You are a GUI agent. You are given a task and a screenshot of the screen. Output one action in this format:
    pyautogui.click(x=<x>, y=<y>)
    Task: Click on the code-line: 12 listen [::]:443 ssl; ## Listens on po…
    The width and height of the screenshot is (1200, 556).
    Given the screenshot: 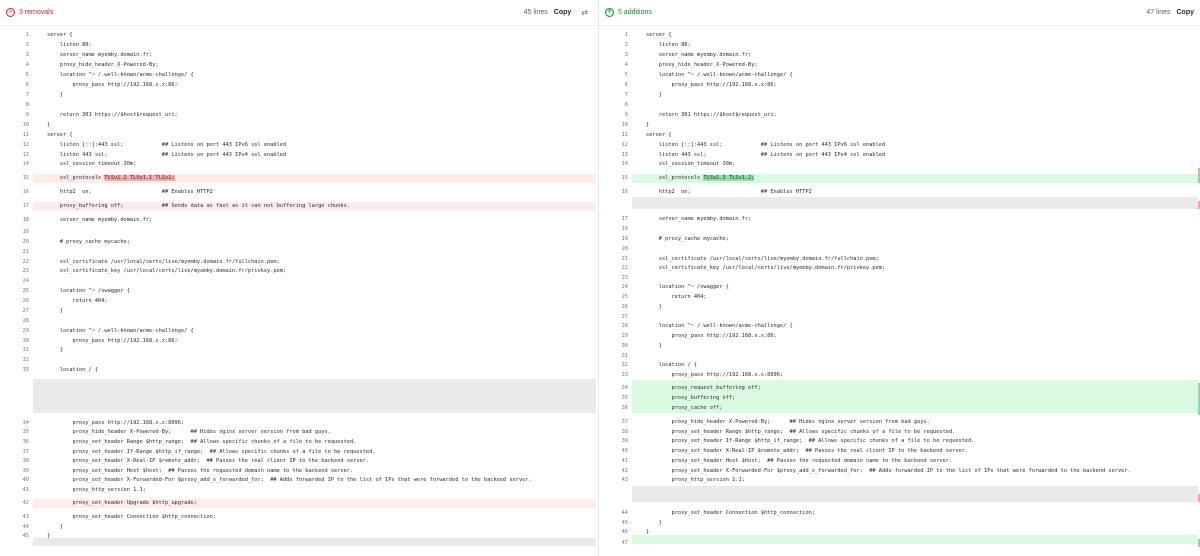 What is the action you would take?
    pyautogui.click(x=299, y=145)
    